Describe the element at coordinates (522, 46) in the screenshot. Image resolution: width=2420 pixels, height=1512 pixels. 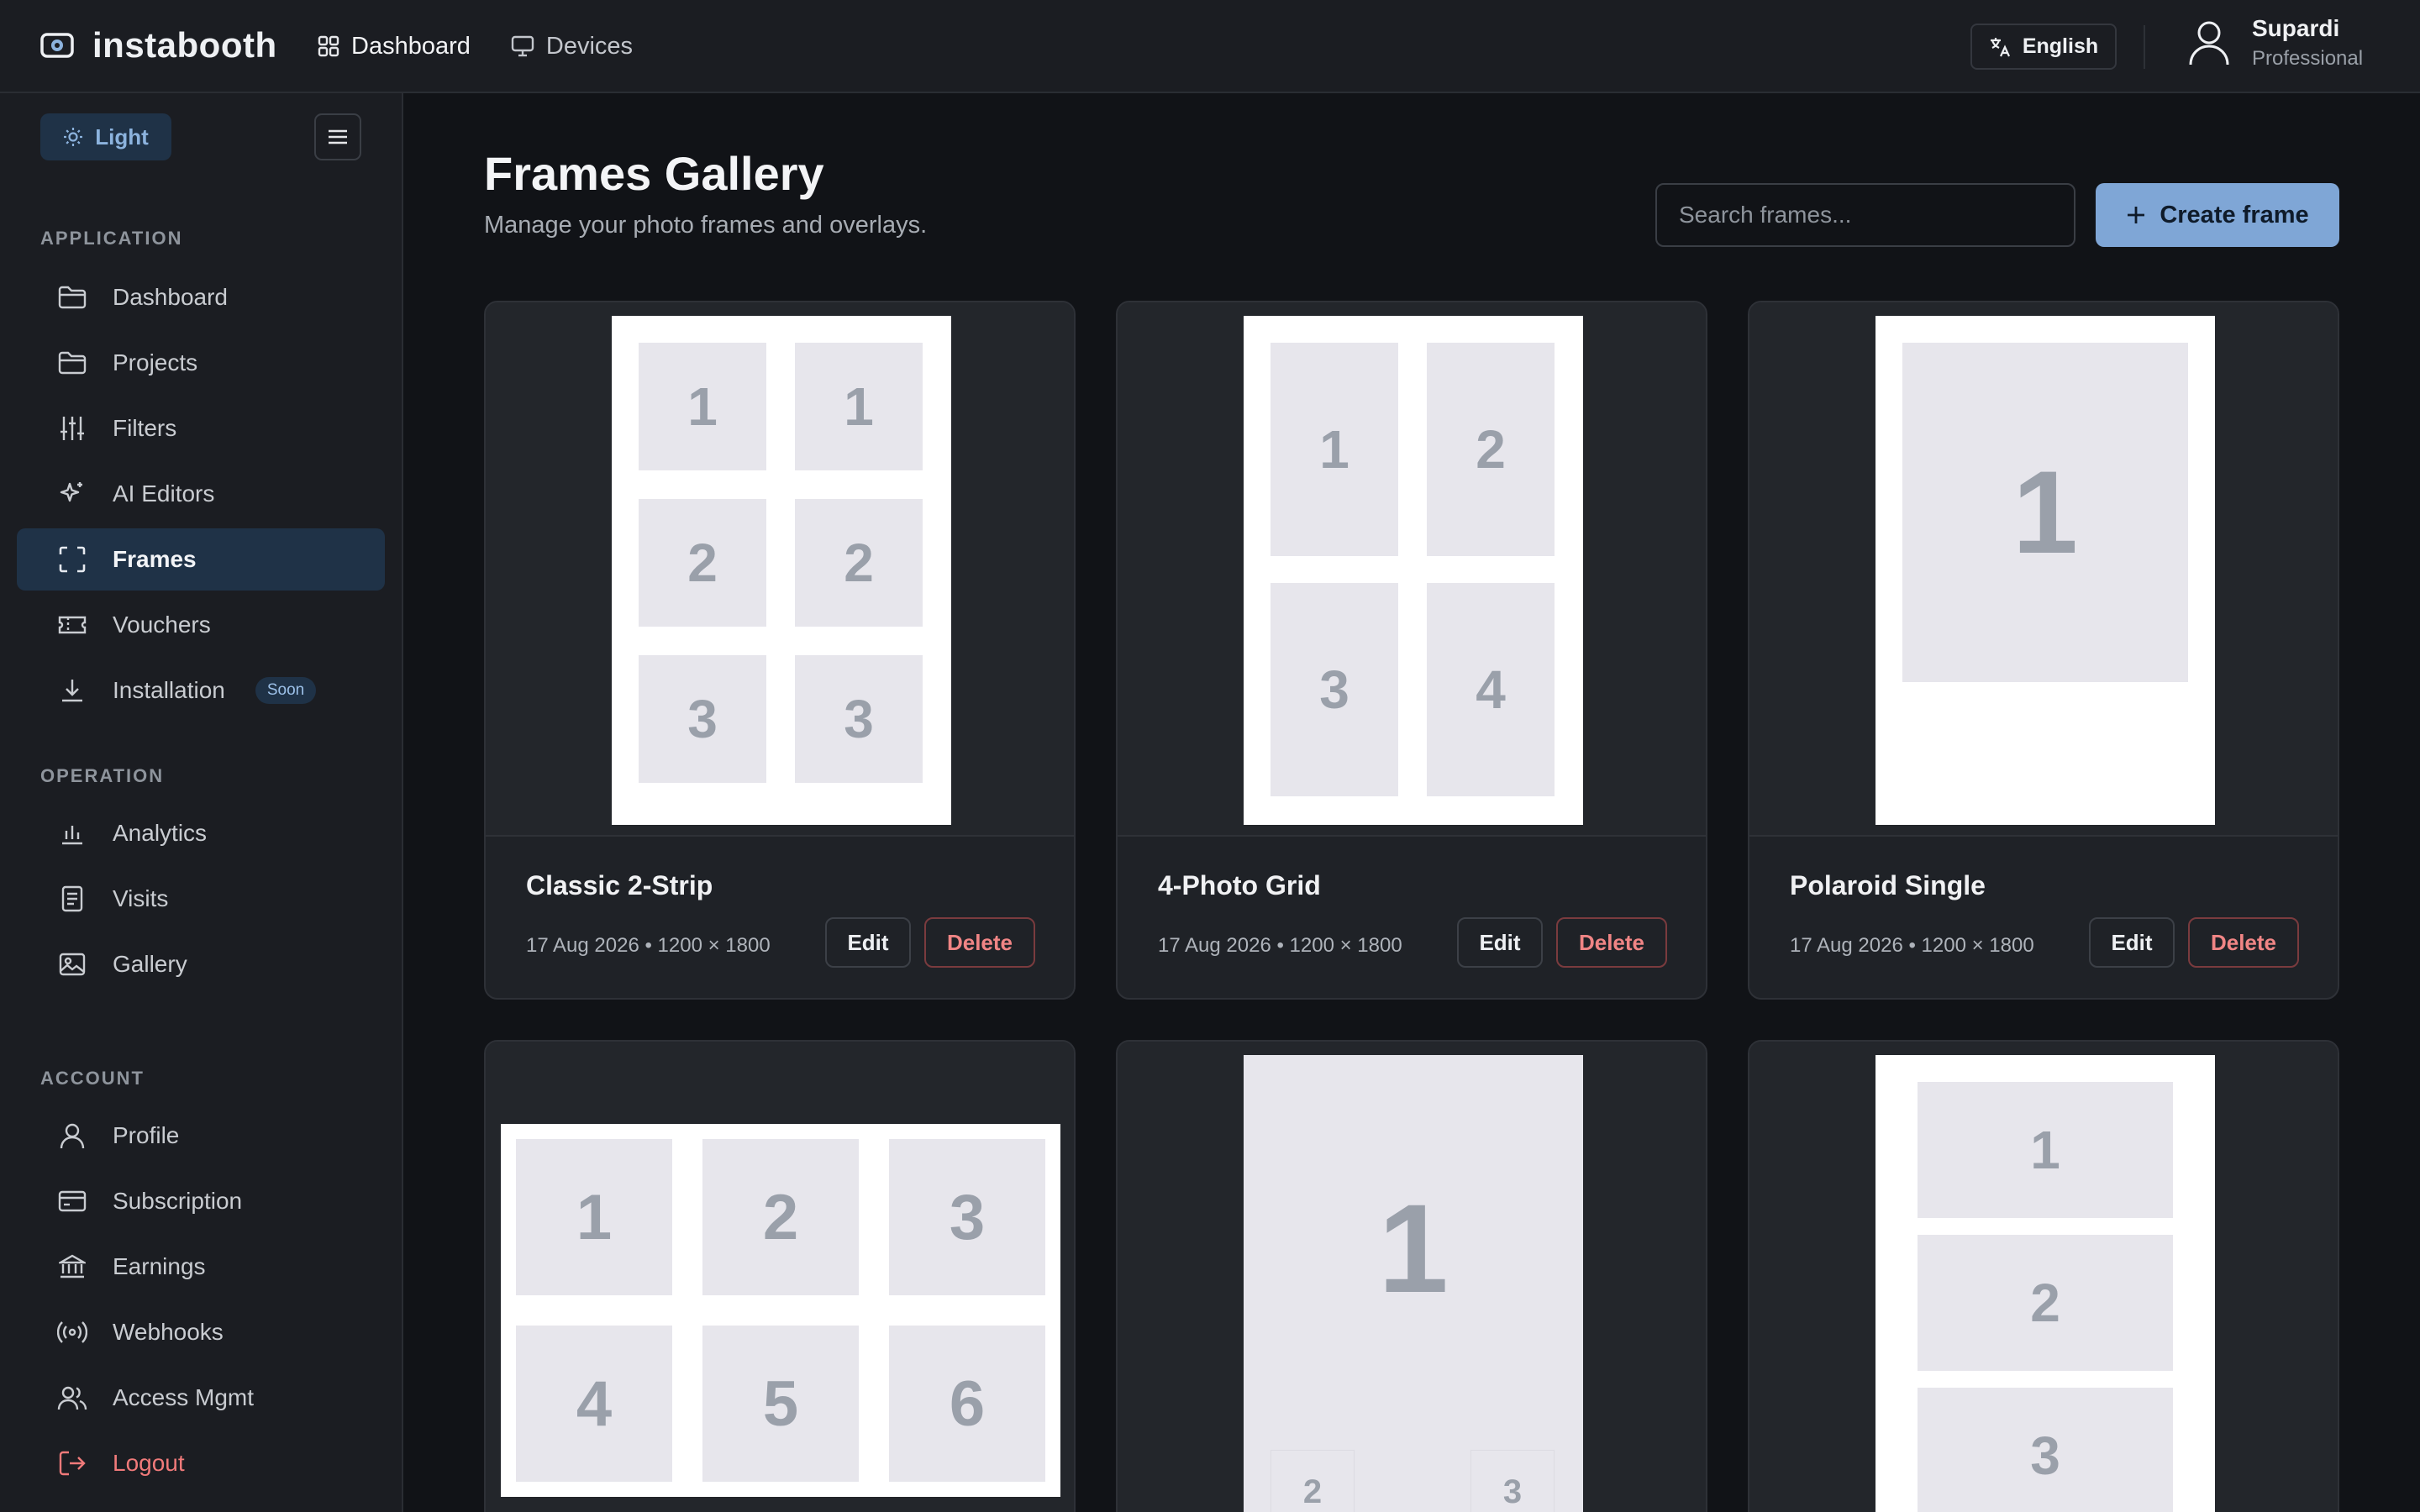
I see `monitor-icon` at that location.